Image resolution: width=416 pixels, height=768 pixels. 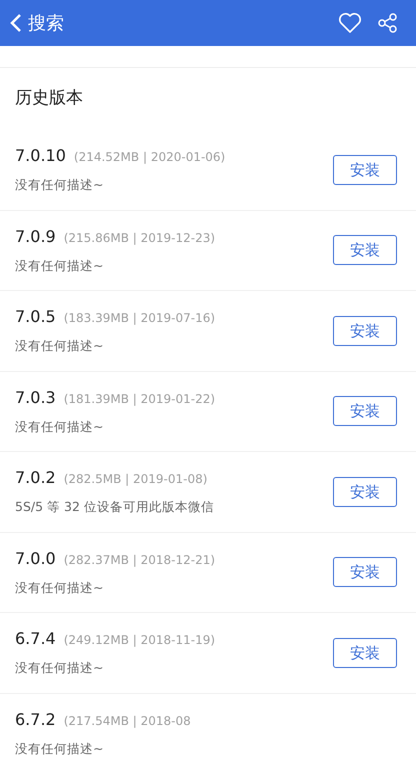 I want to click on back-label: 搜索, so click(x=46, y=23).